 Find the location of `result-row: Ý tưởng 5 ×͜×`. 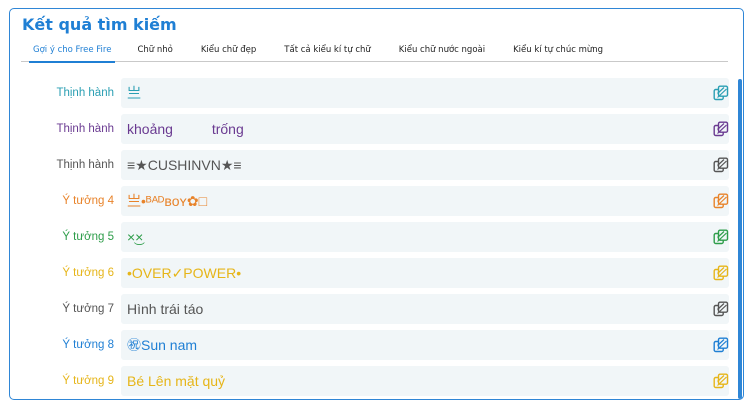

result-row: Ý tưởng 5 ×͜× is located at coordinates (376, 237).